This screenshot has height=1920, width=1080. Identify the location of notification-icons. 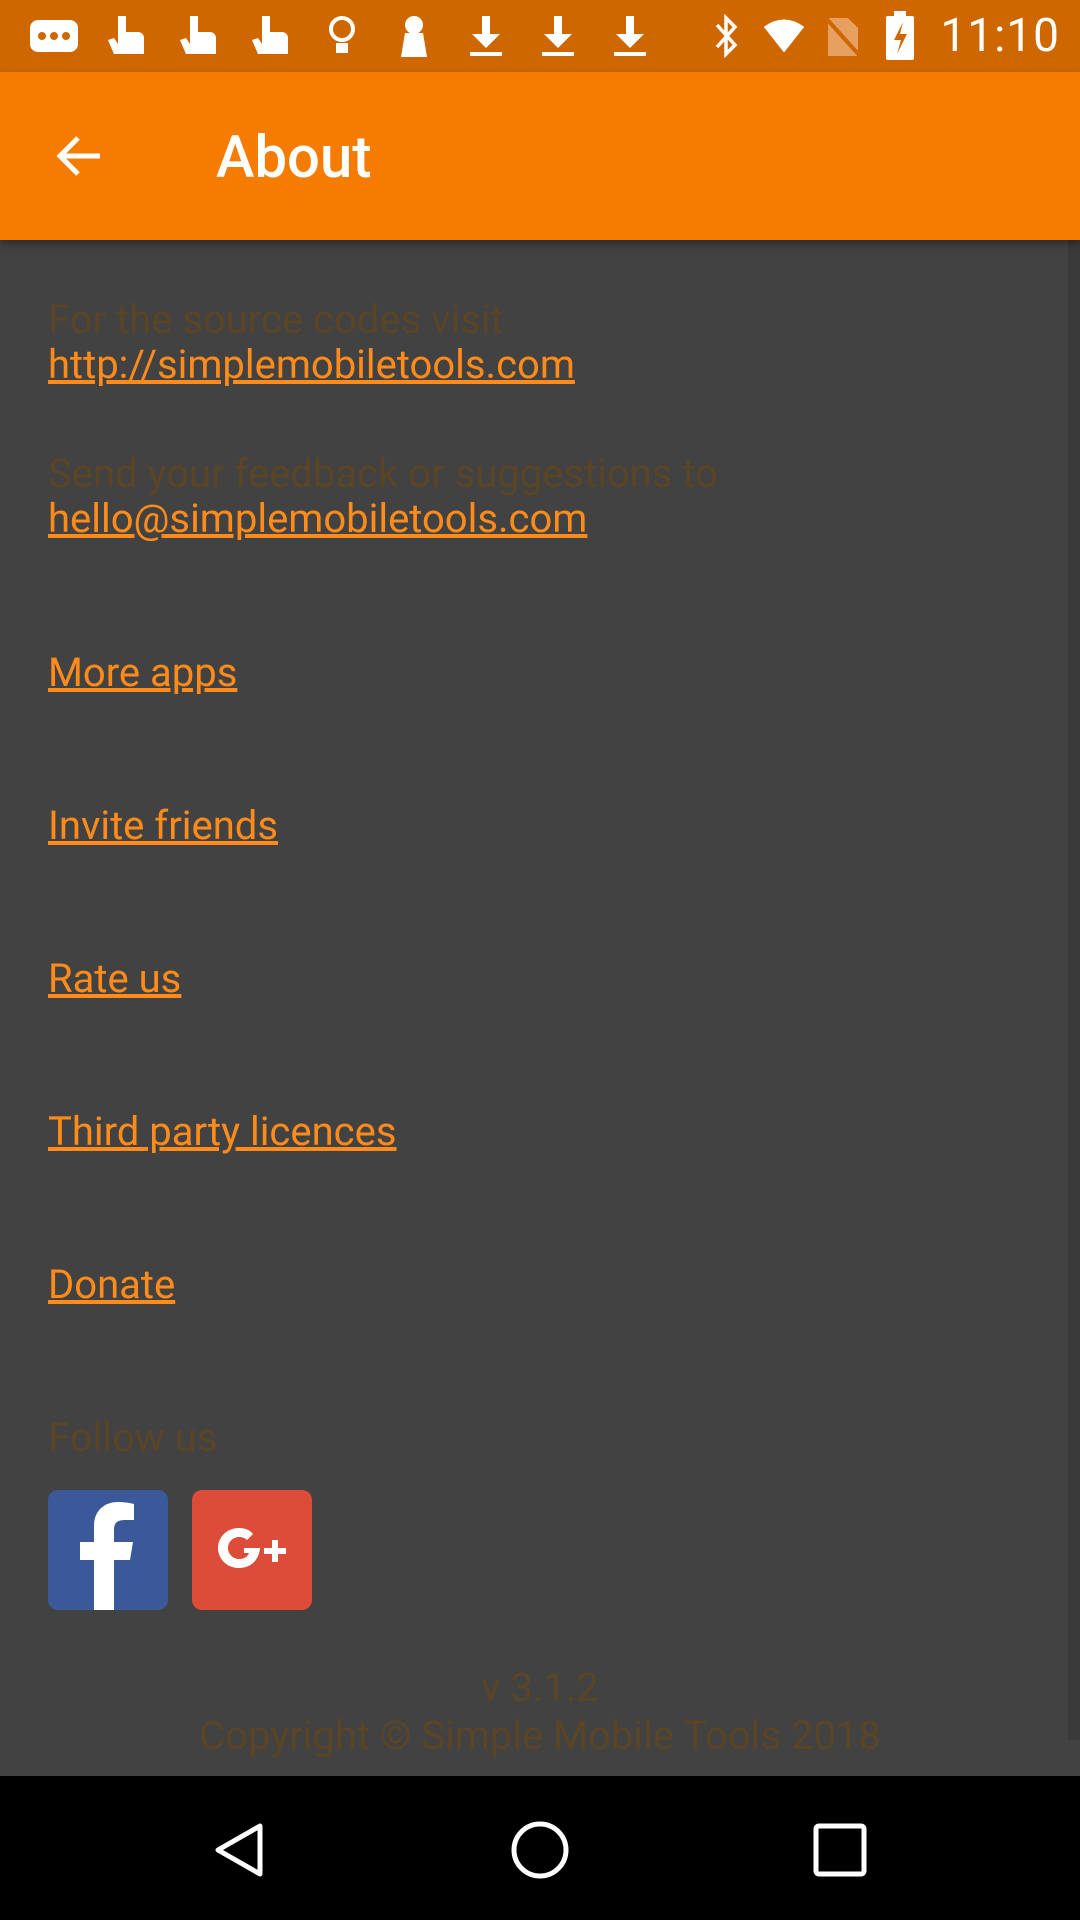
(352, 36).